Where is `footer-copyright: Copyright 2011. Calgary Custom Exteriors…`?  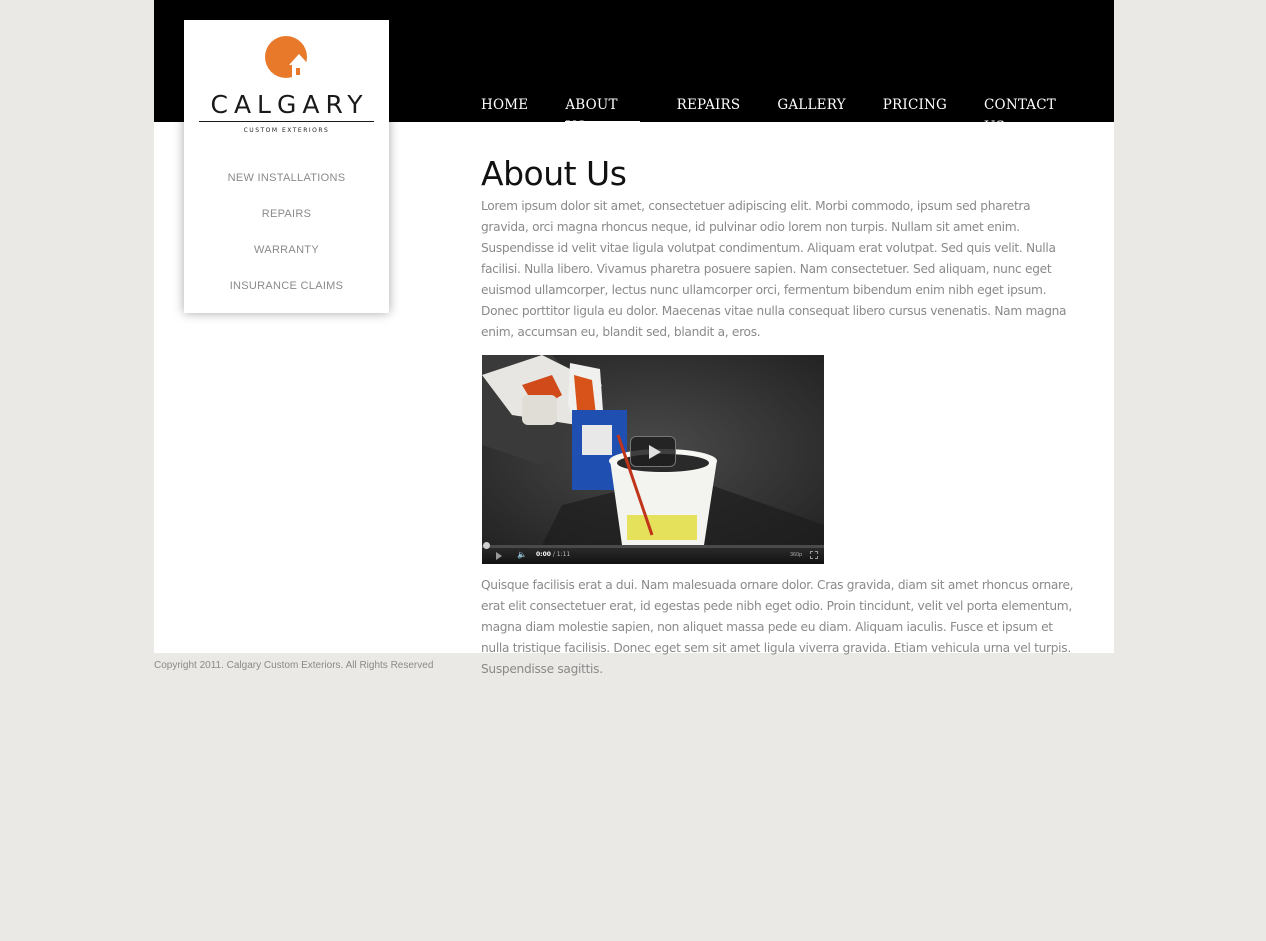 footer-copyright: Copyright 2011. Calgary Custom Exteriors… is located at coordinates (294, 665).